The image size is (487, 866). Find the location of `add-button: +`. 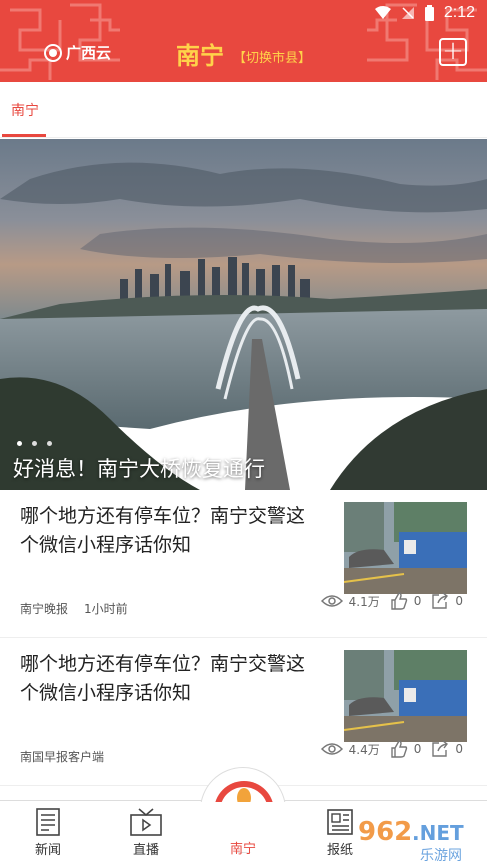

add-button: + is located at coordinates (453, 52).